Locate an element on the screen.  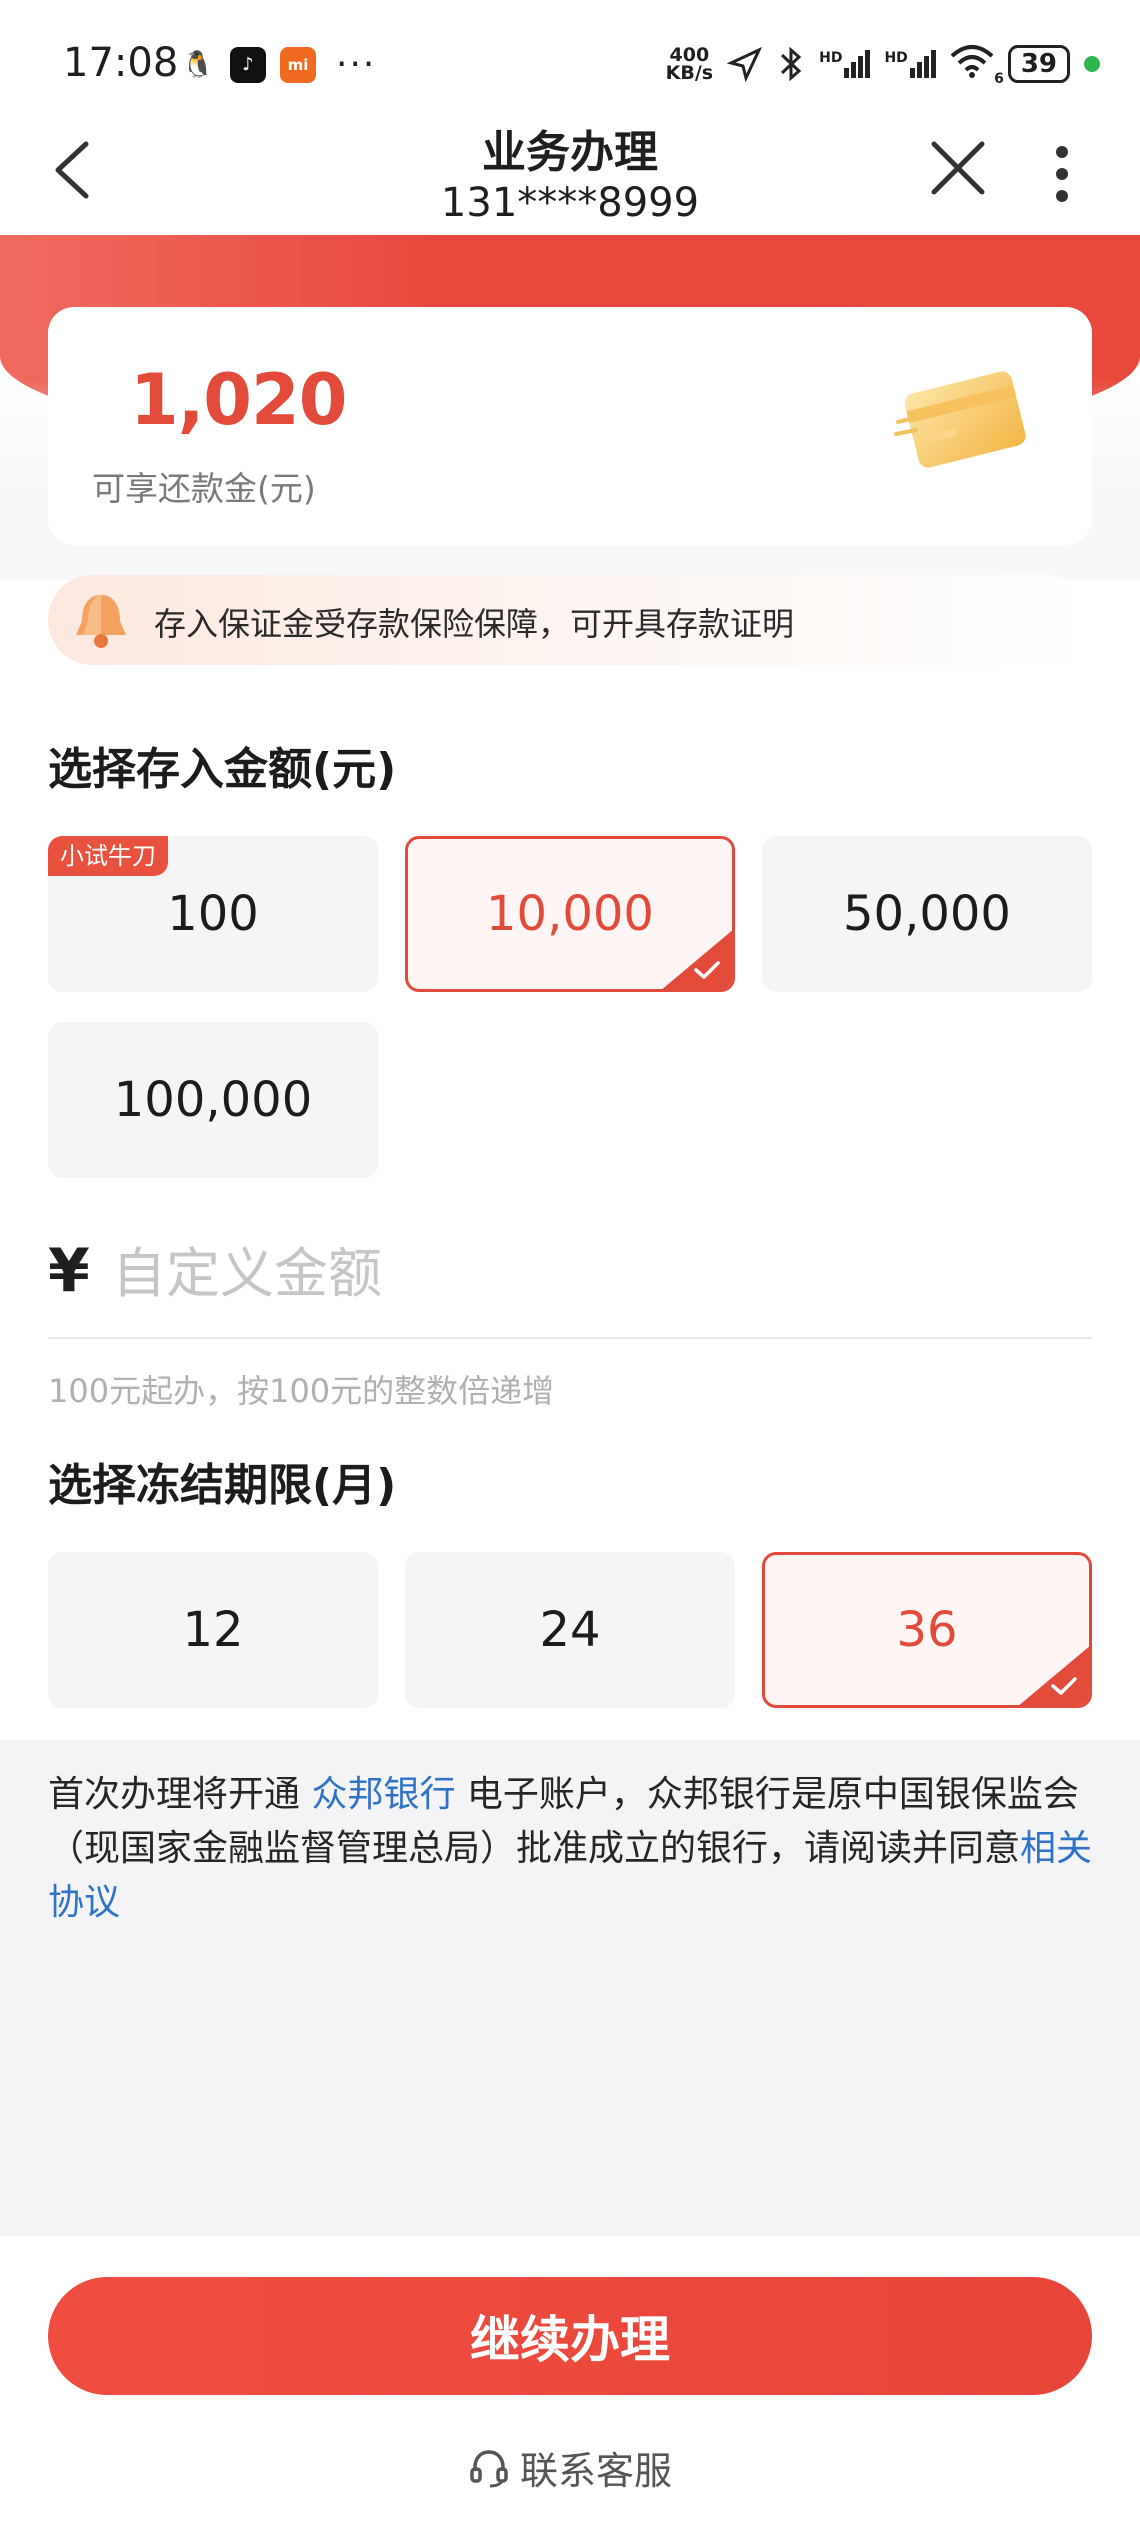
hd-label-1: HD is located at coordinates (831, 57).